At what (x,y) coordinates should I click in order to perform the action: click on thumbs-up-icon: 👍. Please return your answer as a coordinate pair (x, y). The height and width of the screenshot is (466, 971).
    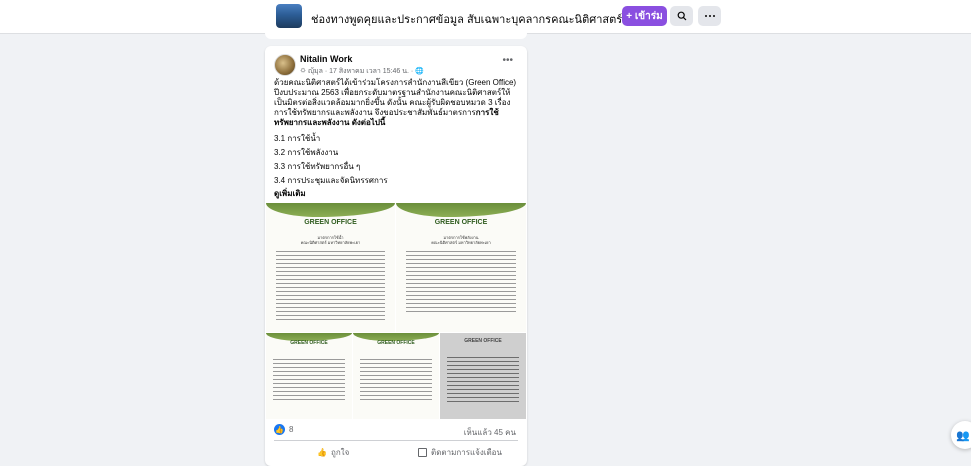
    Looking at the image, I should click on (322, 452).